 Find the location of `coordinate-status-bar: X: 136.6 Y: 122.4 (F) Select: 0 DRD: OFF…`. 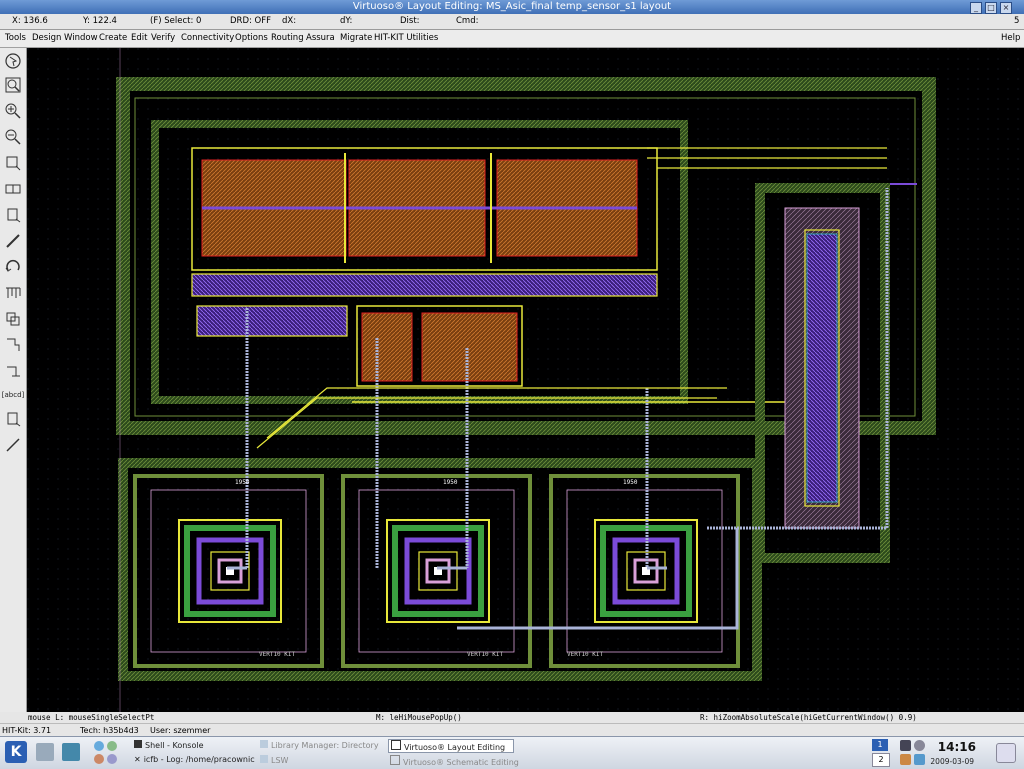

coordinate-status-bar: X: 136.6 Y: 122.4 (F) Select: 0 DRD: OFF… is located at coordinates (512, 22).